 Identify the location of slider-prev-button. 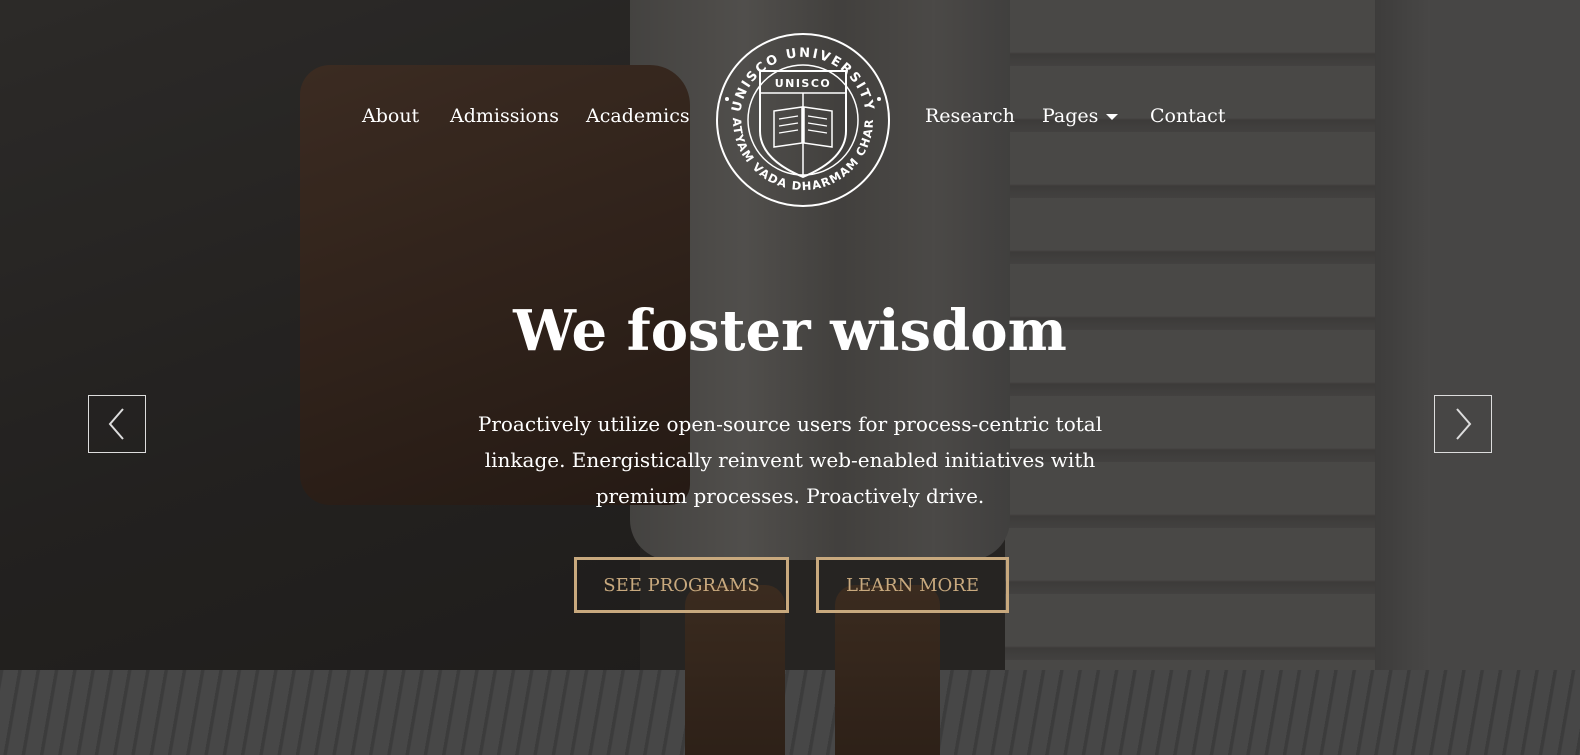
(117, 424).